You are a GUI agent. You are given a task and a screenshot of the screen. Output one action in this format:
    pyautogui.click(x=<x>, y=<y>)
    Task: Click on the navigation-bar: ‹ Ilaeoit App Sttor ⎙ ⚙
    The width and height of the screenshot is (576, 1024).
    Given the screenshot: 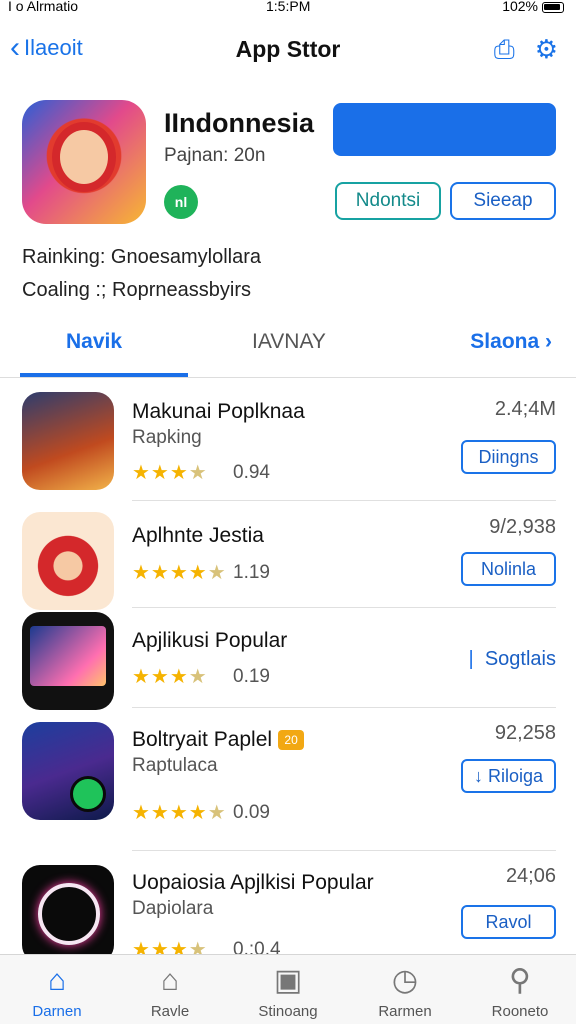 What is the action you would take?
    pyautogui.click(x=288, y=50)
    